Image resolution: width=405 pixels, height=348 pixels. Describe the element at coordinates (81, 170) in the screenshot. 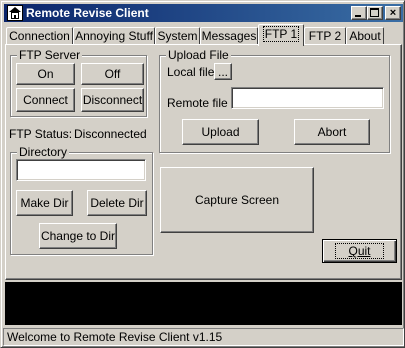

I see `directory-input` at that location.